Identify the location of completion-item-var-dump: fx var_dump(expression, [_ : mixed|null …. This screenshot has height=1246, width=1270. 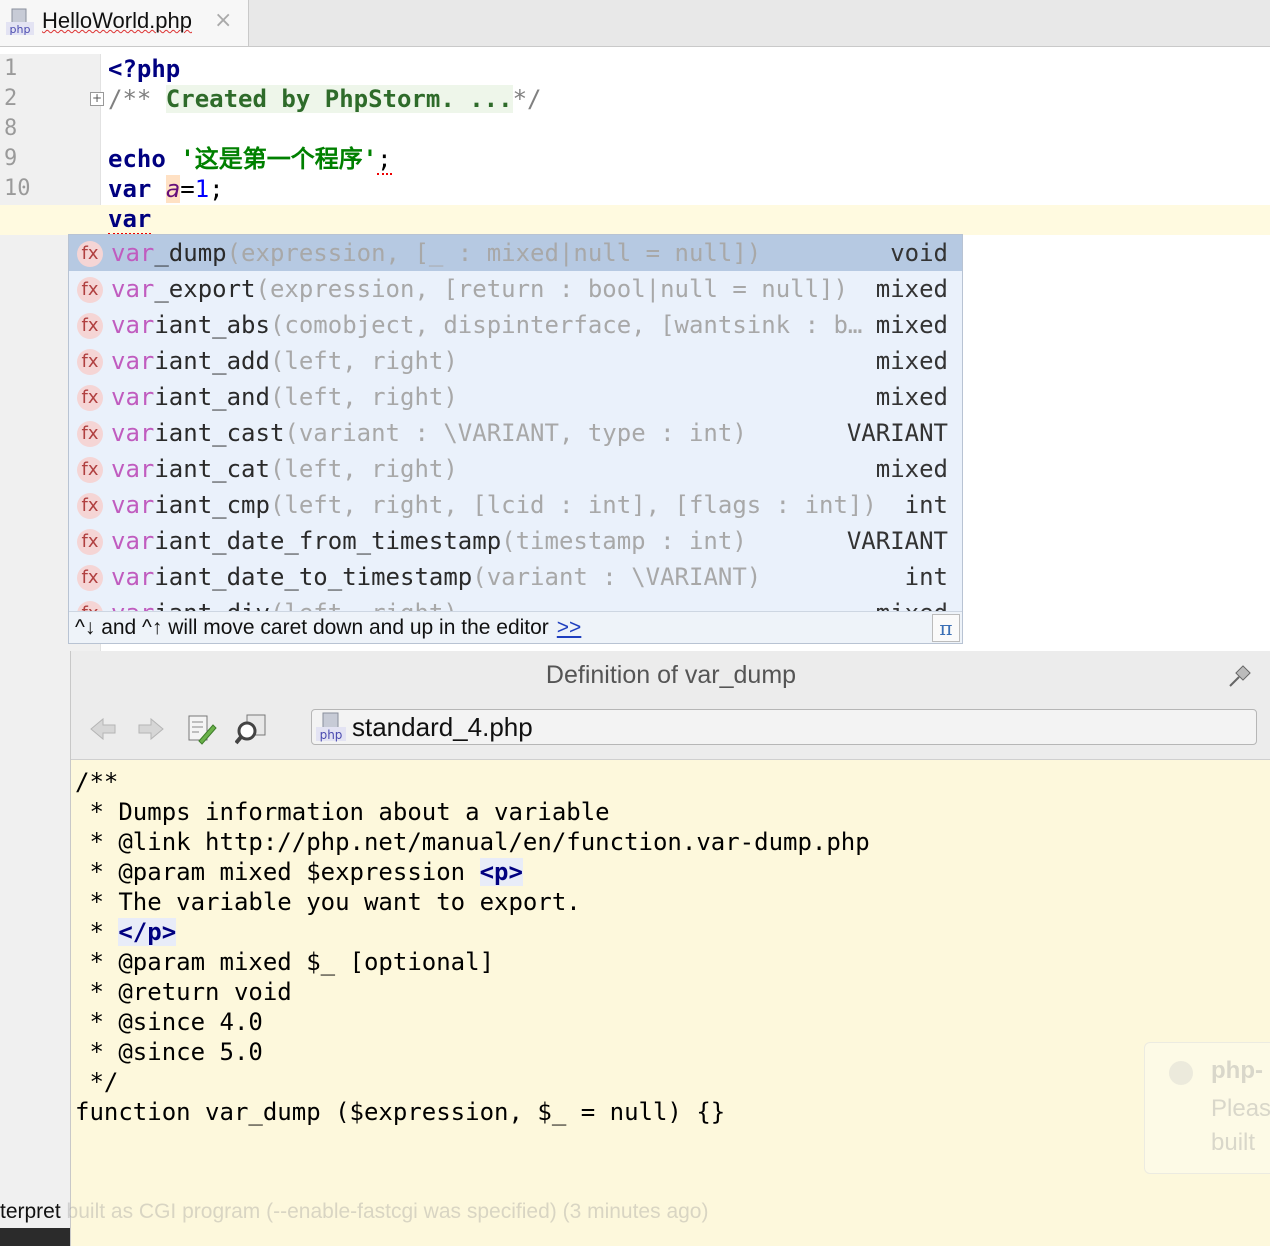
(515, 253).